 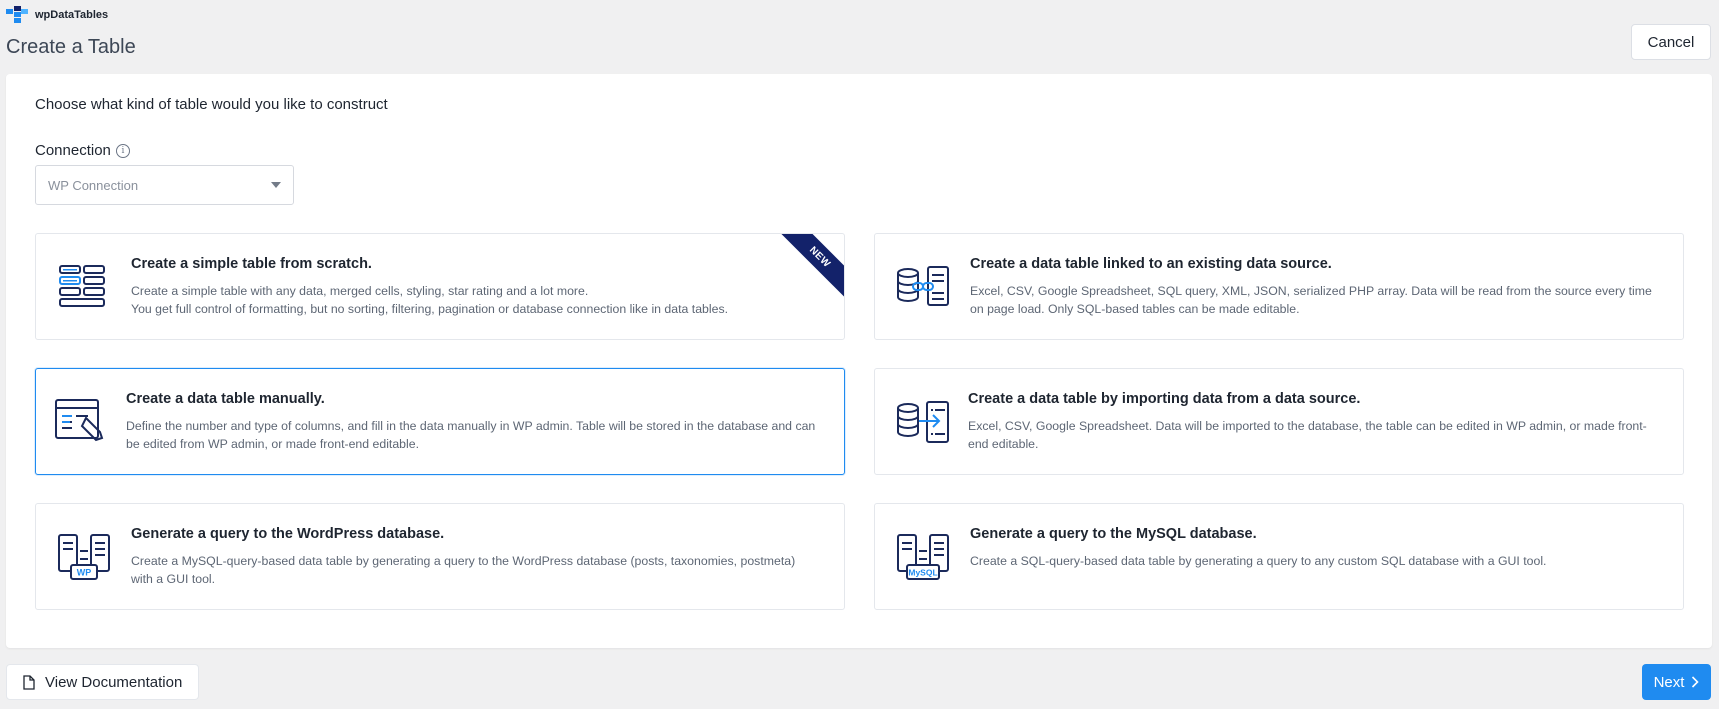 I want to click on import-data-icon, so click(x=923, y=422).